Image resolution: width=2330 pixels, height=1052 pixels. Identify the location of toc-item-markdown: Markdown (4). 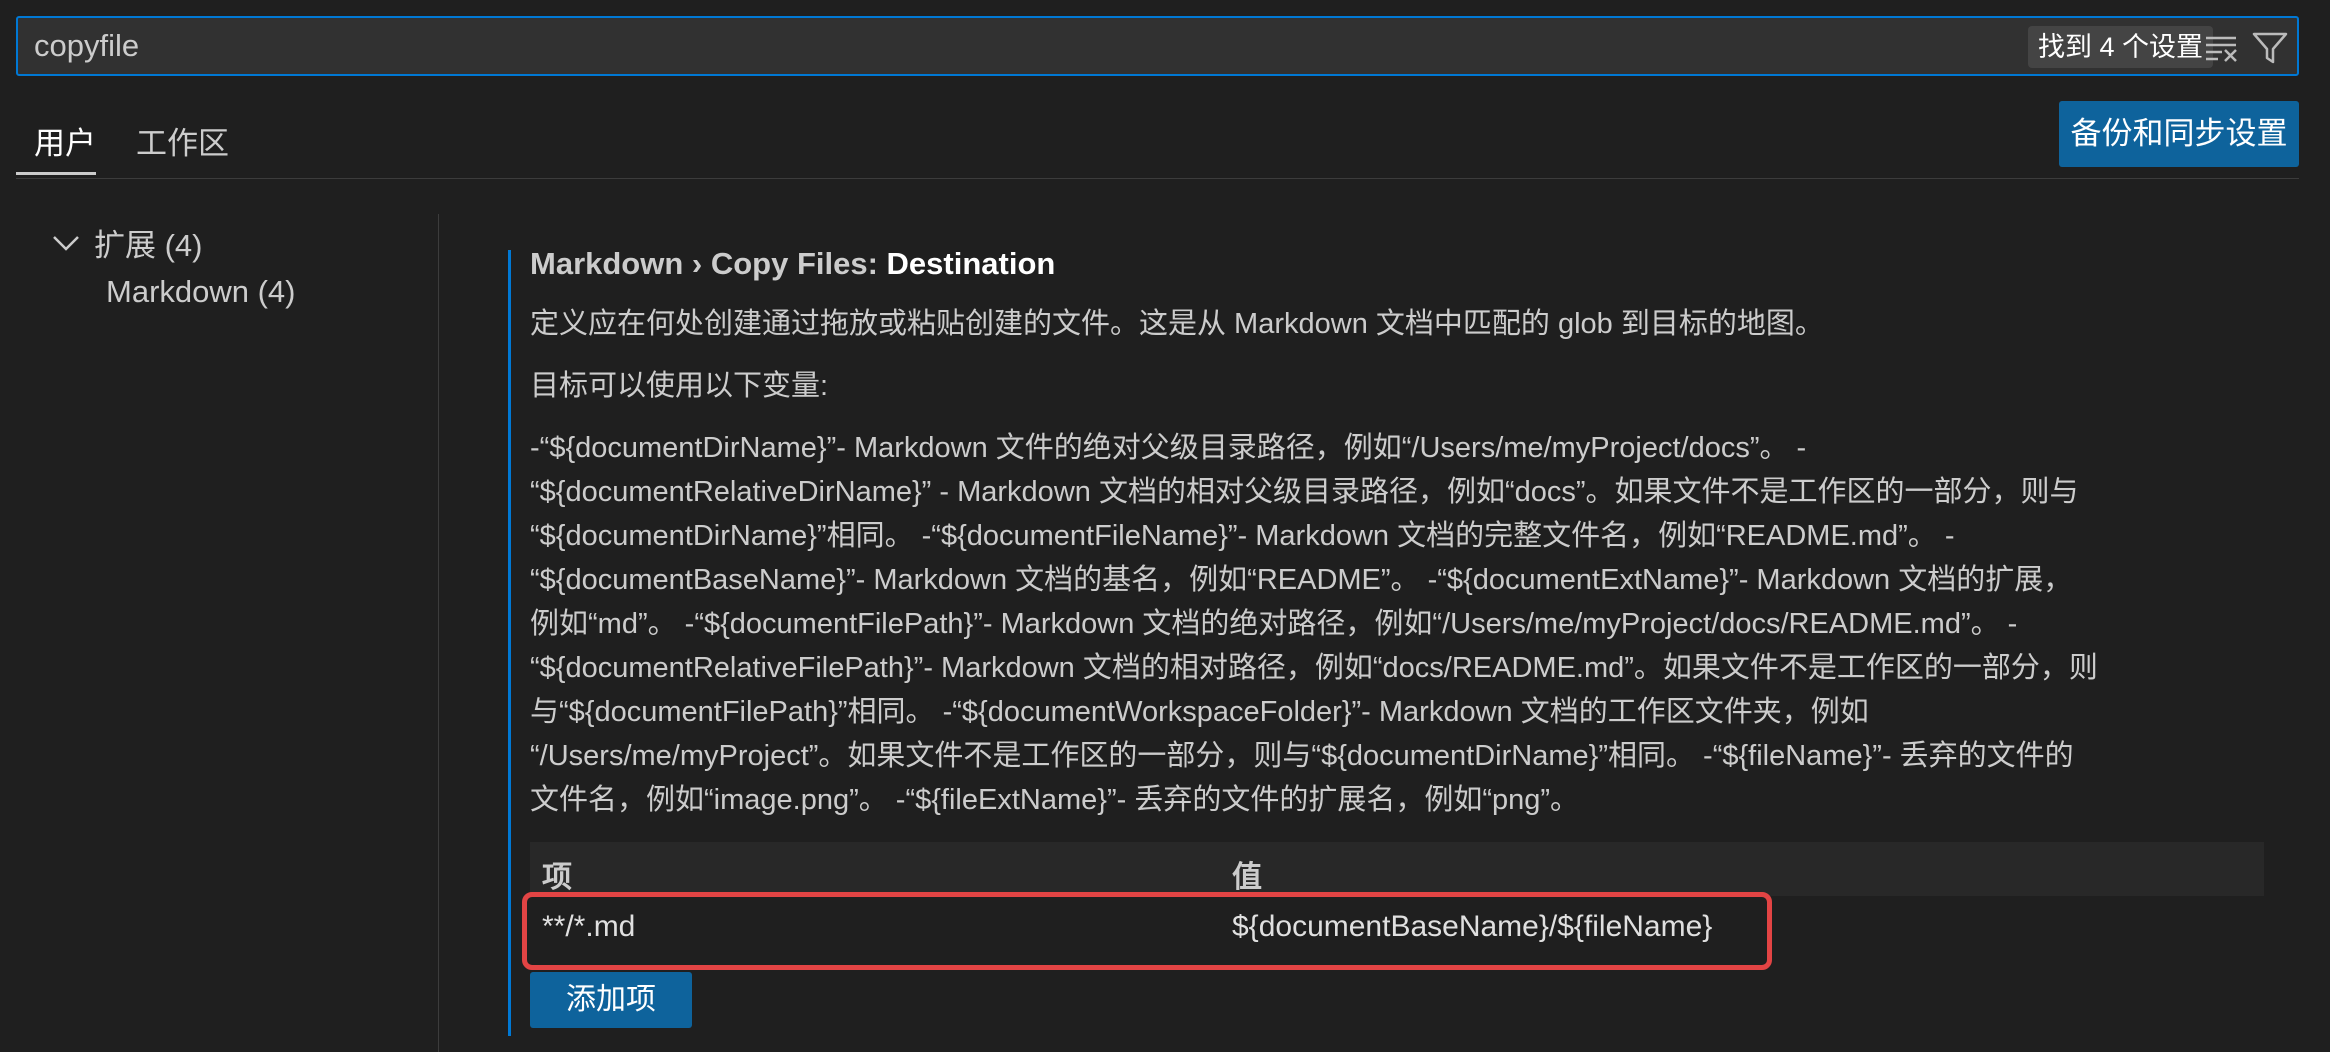
(201, 292).